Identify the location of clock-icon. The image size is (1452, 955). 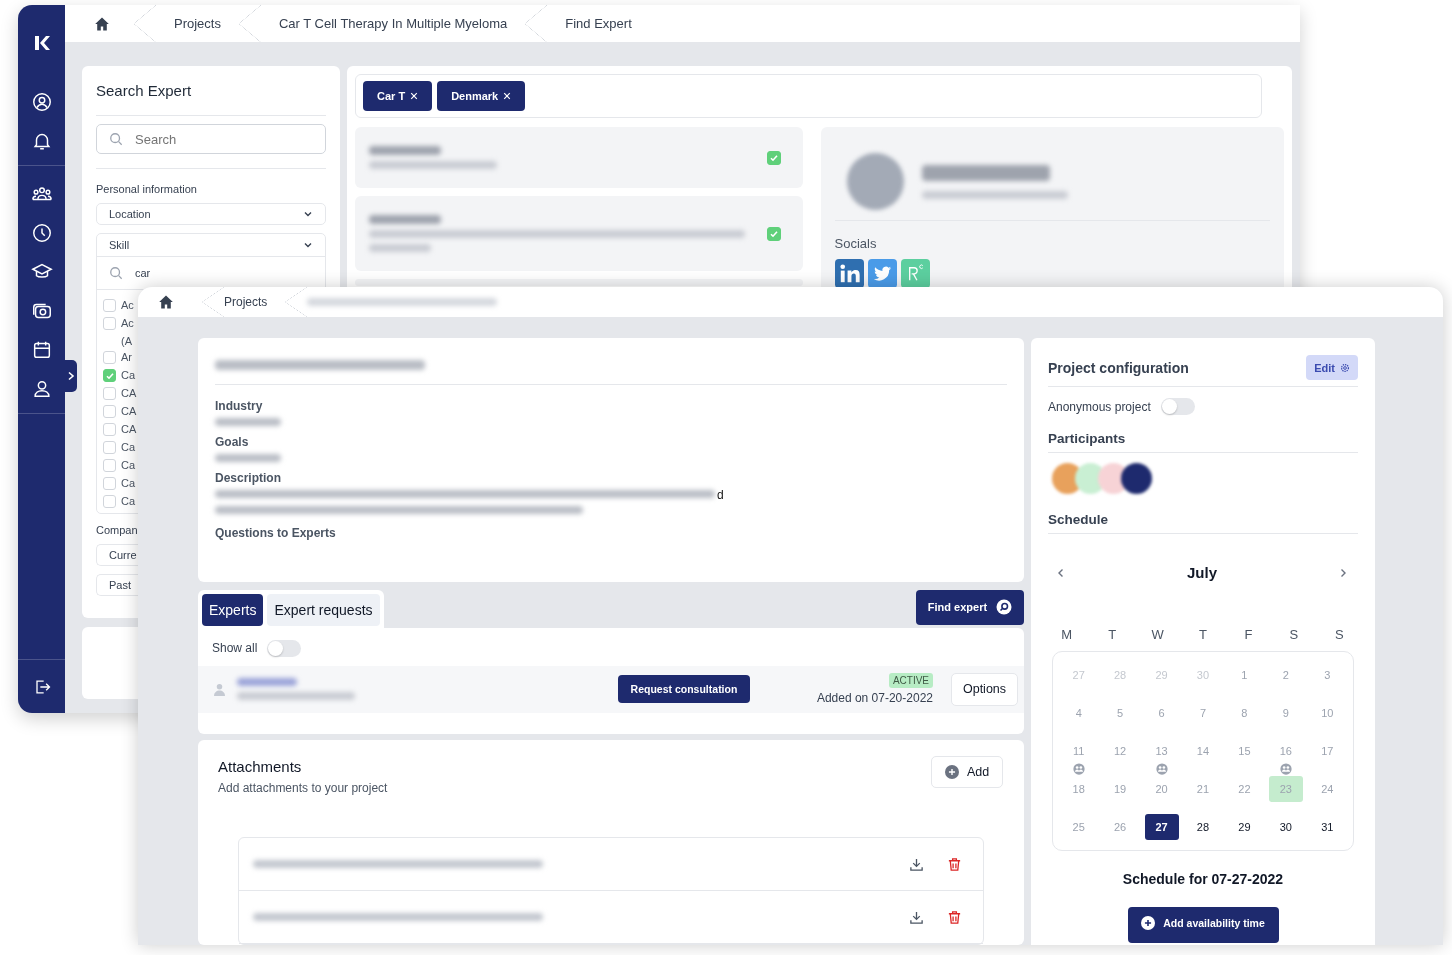
(41, 233).